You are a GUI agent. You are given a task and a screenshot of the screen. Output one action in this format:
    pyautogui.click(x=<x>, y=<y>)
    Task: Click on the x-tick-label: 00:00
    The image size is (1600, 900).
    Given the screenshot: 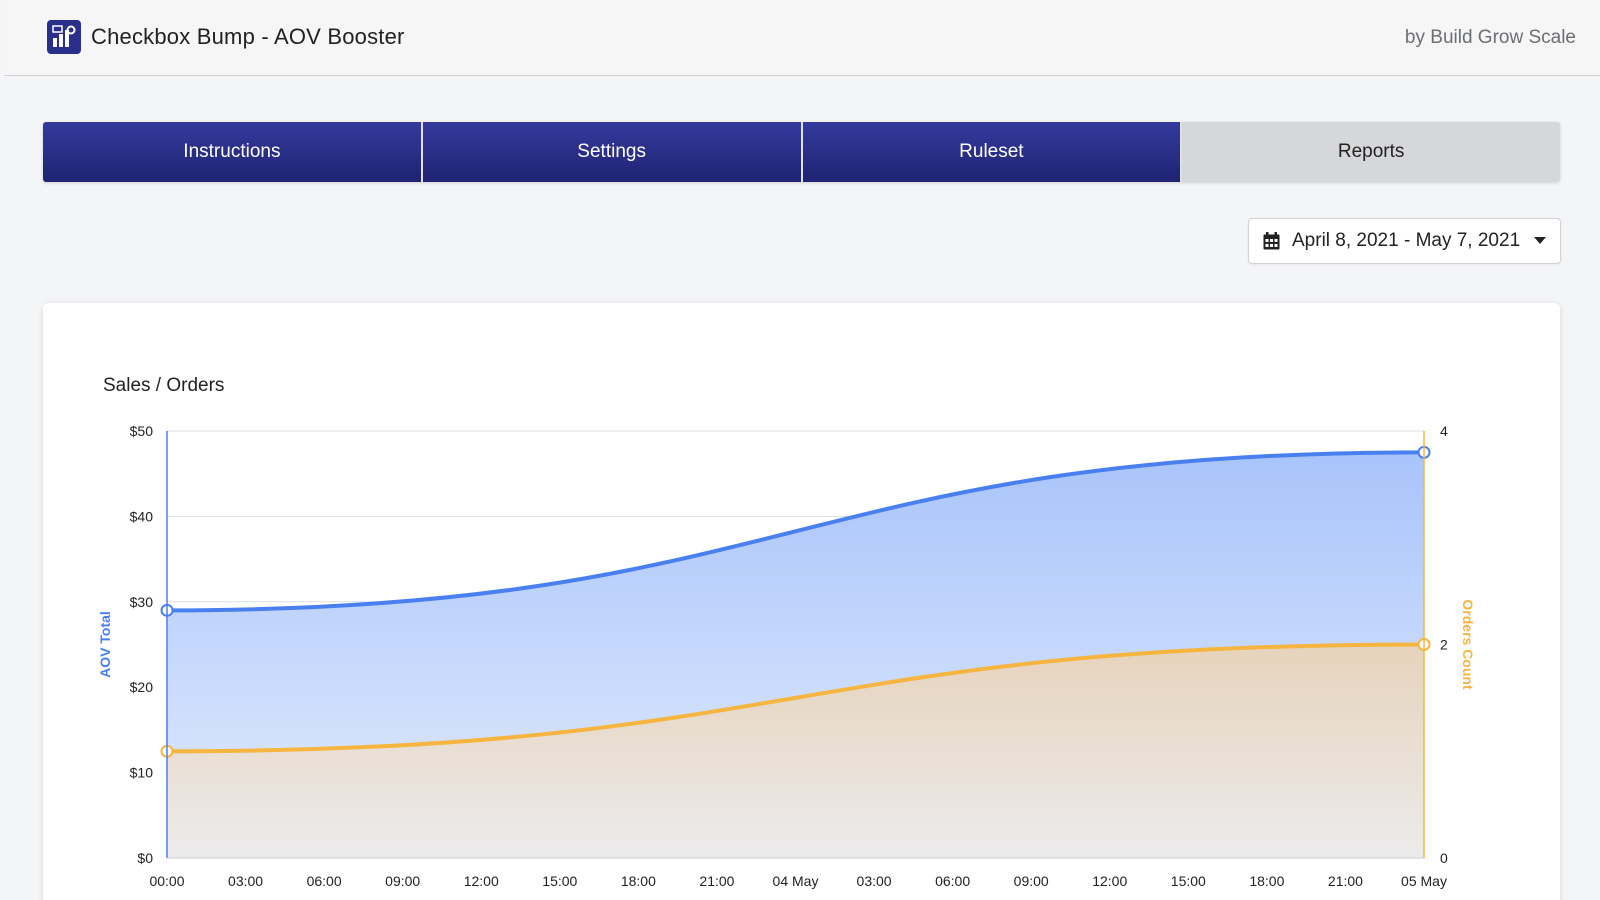 What is the action you would take?
    pyautogui.click(x=166, y=881)
    